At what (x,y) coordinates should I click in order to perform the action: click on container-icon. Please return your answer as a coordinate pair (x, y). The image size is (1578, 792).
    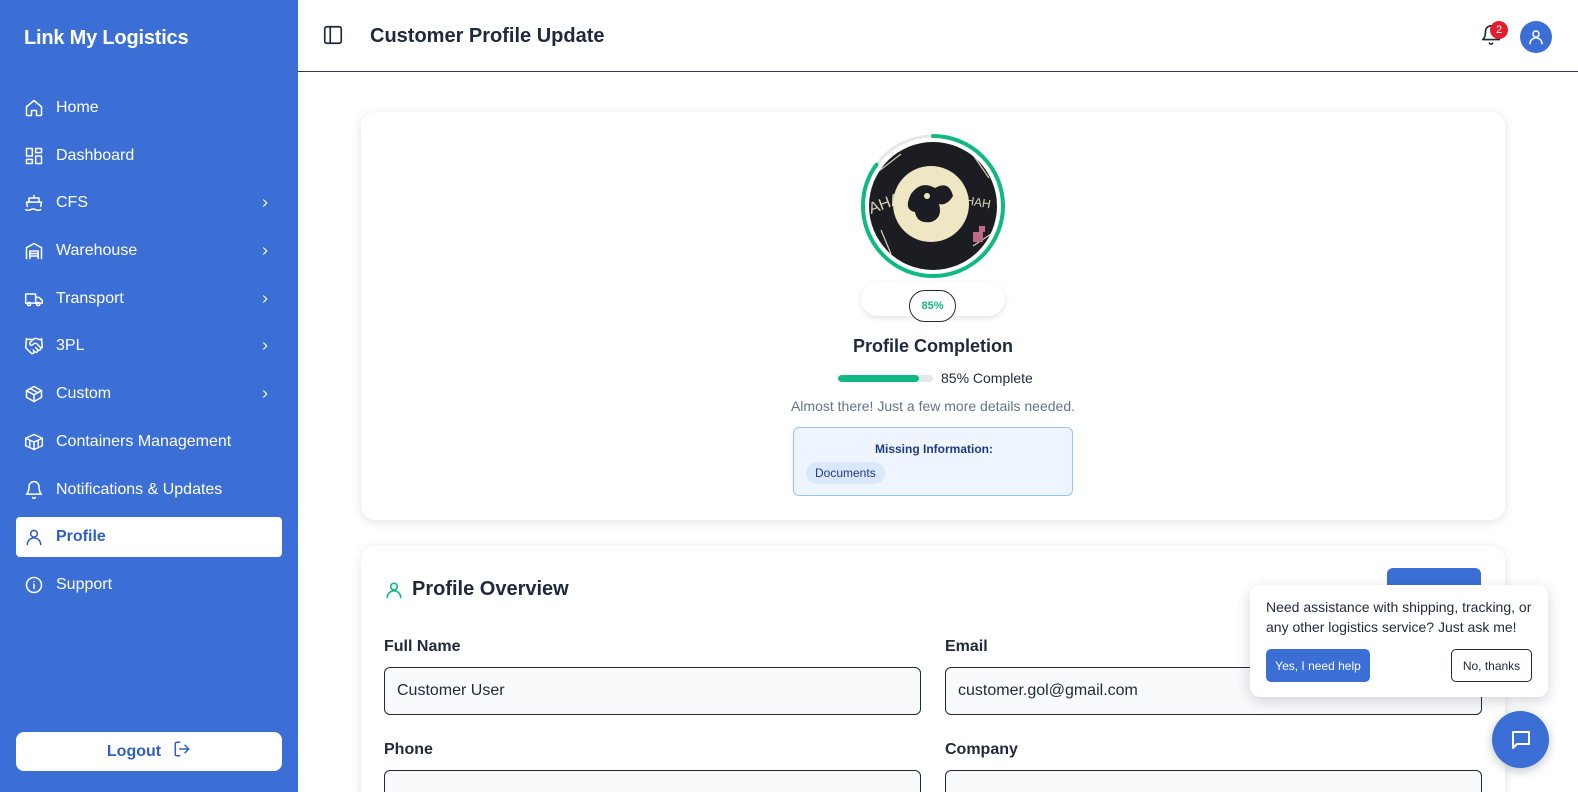
    Looking at the image, I should click on (34, 442).